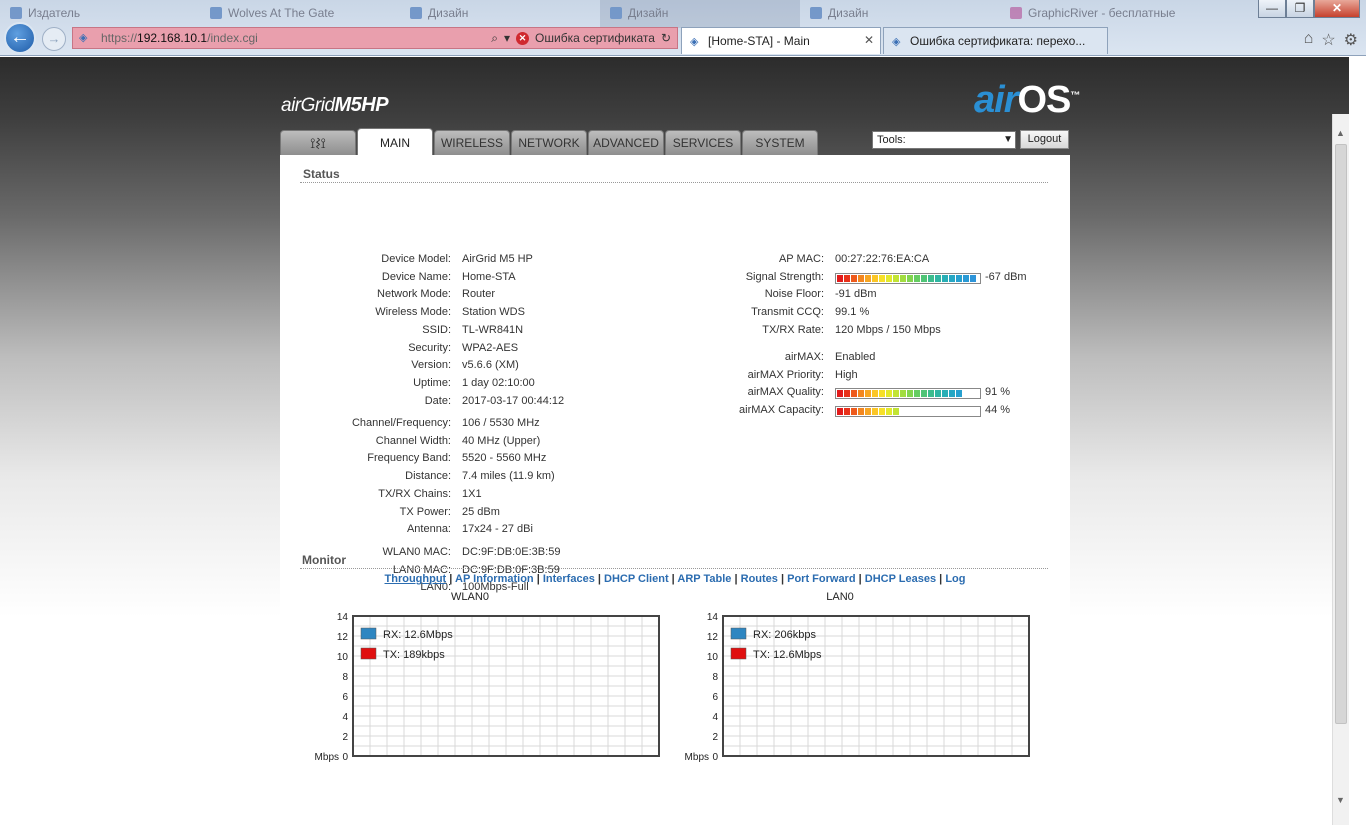 The width and height of the screenshot is (1366, 825). I want to click on tools-select: Tools: ▼, so click(944, 140).